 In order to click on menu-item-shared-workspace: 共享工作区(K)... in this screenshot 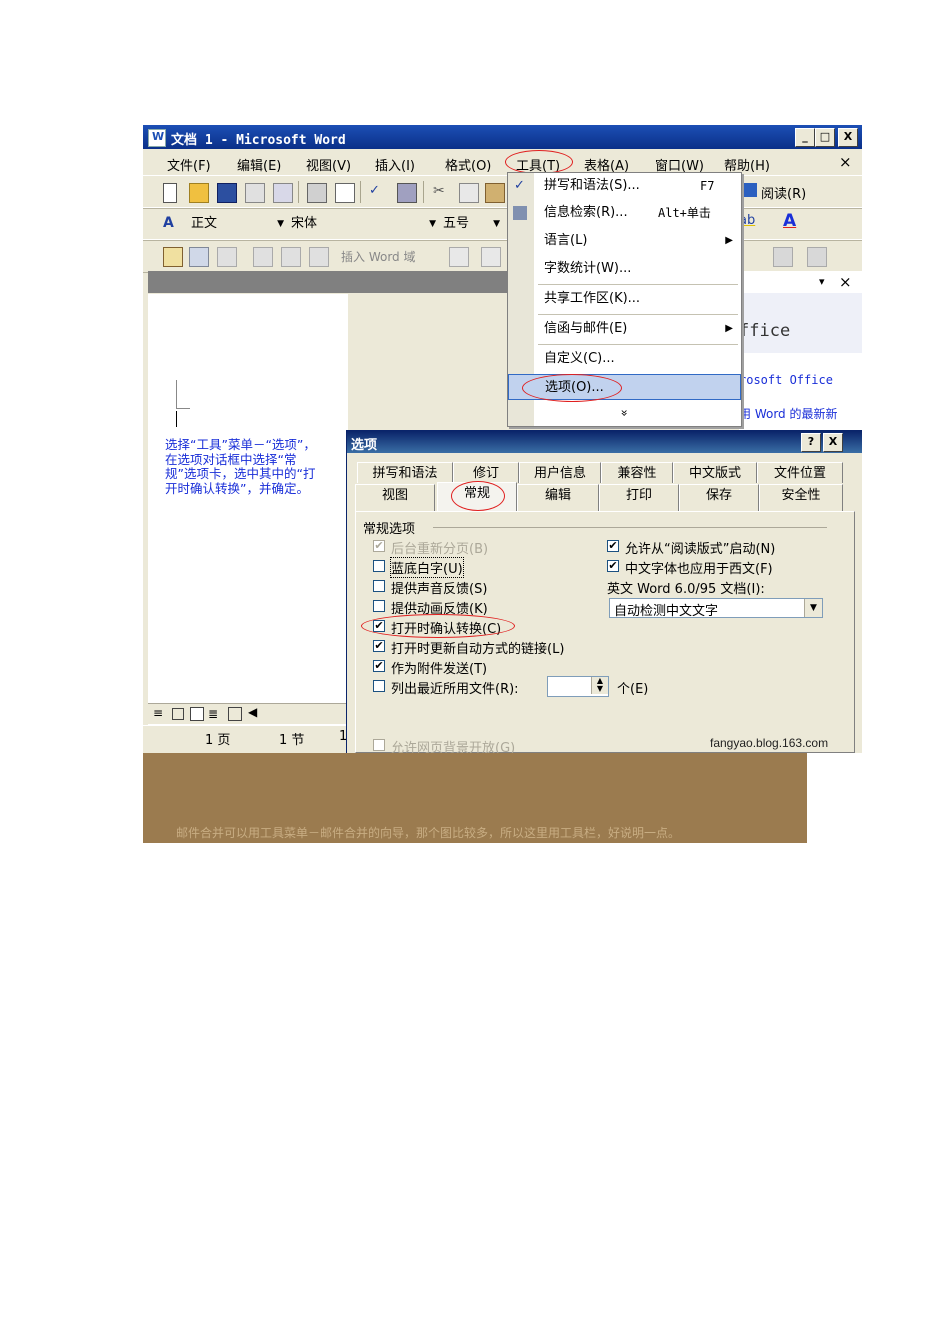, I will do `click(624, 299)`.